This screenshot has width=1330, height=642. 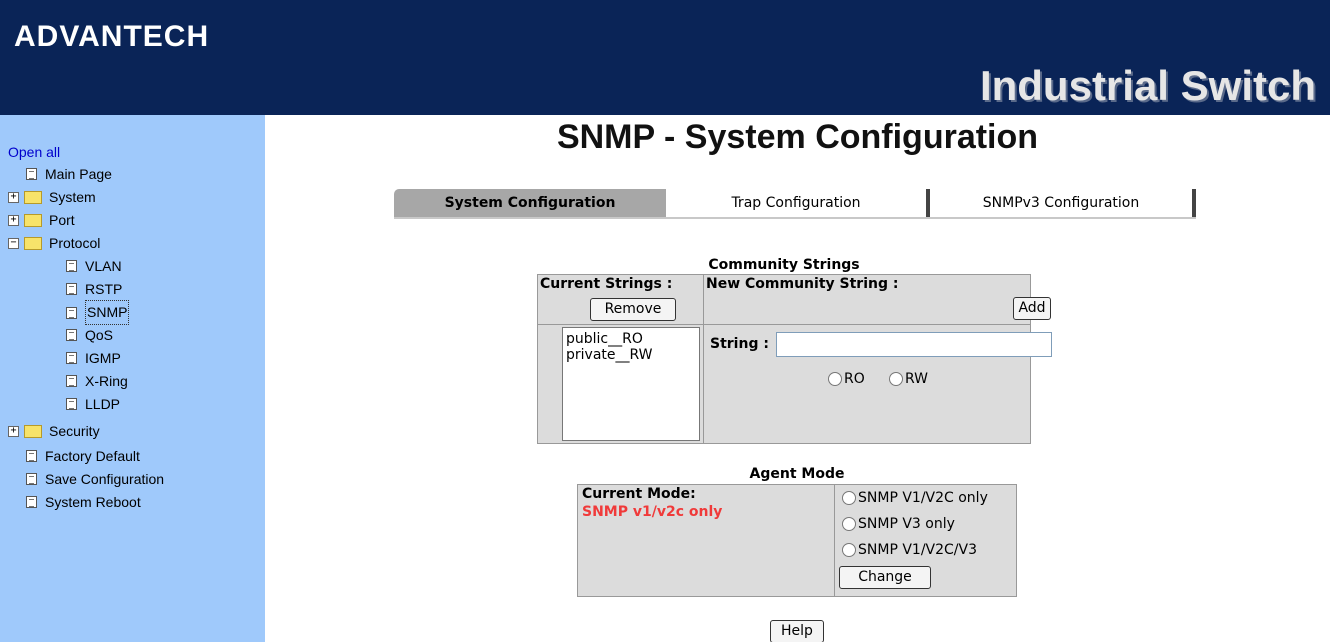 What do you see at coordinates (896, 379) in the screenshot?
I see `rw-radio` at bounding box center [896, 379].